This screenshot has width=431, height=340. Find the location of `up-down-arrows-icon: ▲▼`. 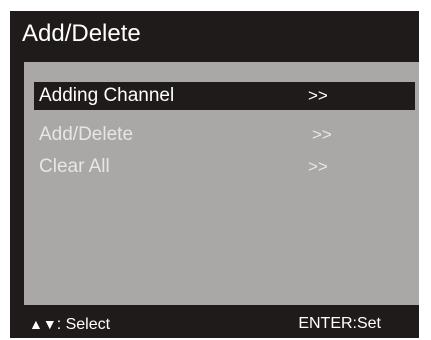

up-down-arrows-icon: ▲▼ is located at coordinates (43, 324).